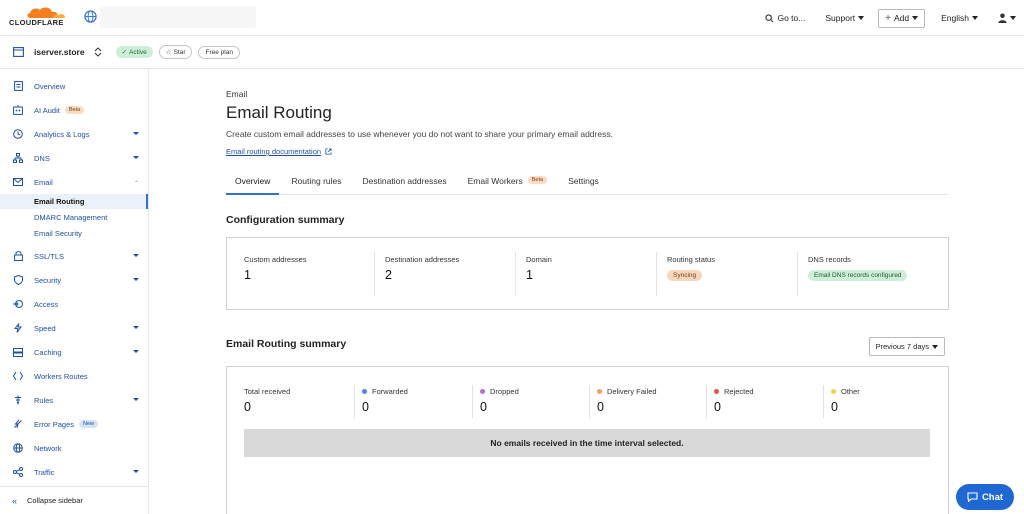 This screenshot has width=1024, height=514. I want to click on cloudflare-logo: CLOUDFLARE, so click(41, 18).